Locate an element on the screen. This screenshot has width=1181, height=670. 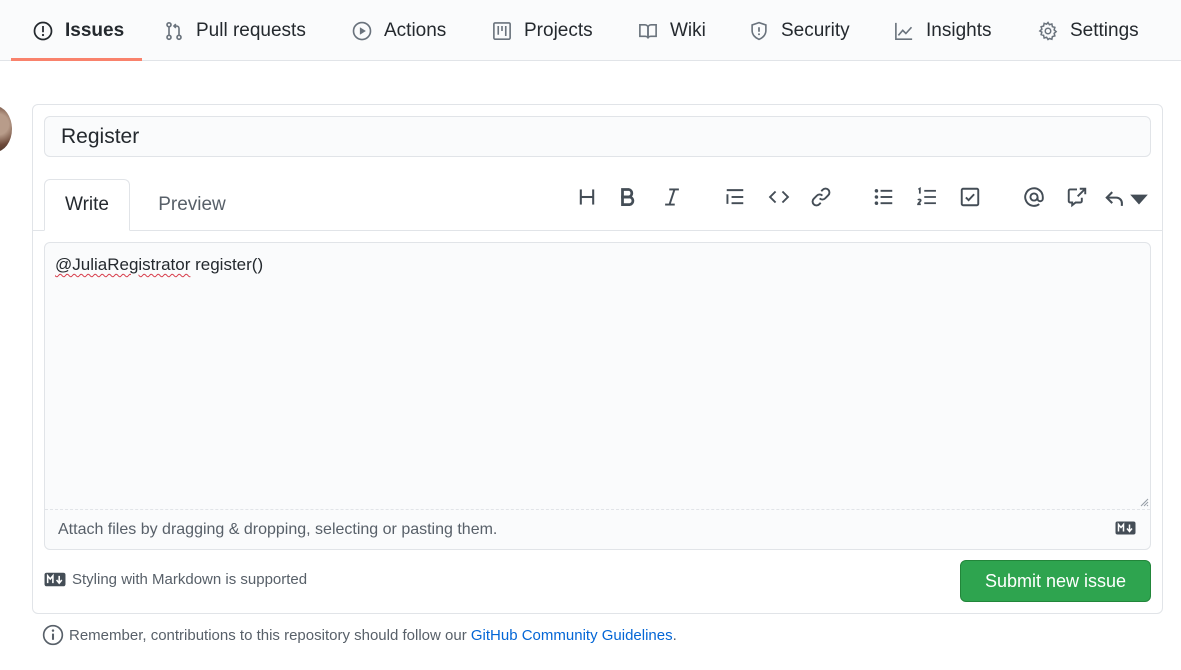
markdown-note-label: Styling with Markdown is supported is located at coordinates (190, 579).